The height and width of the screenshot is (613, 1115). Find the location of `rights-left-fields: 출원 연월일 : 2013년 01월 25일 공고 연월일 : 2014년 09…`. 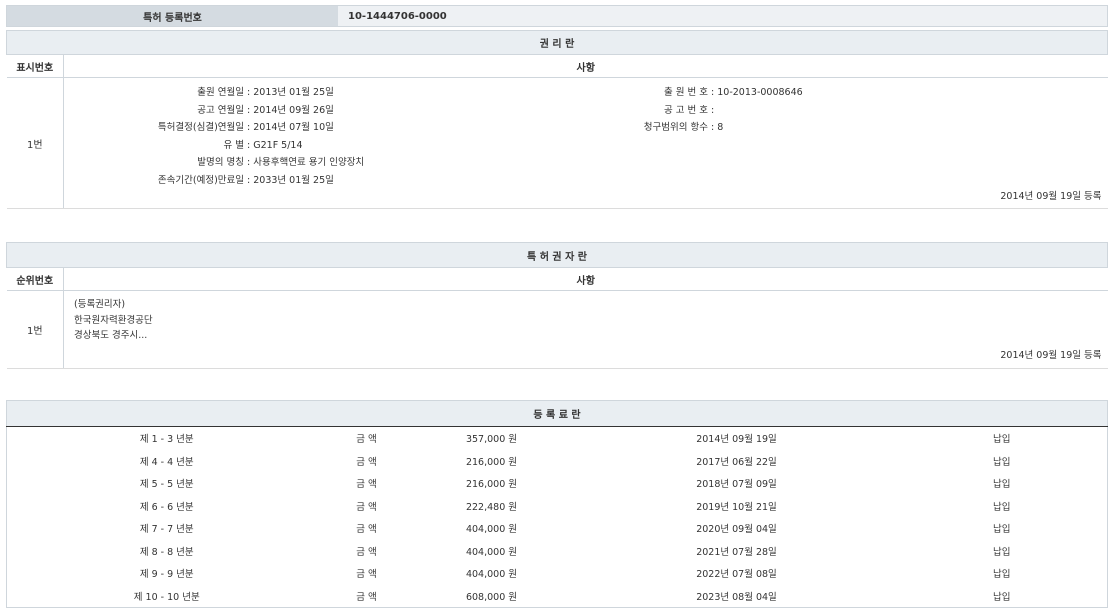

rights-left-fields: 출원 연월일 : 2013년 01월 25일 공고 연월일 : 2014년 09… is located at coordinates (214, 136).